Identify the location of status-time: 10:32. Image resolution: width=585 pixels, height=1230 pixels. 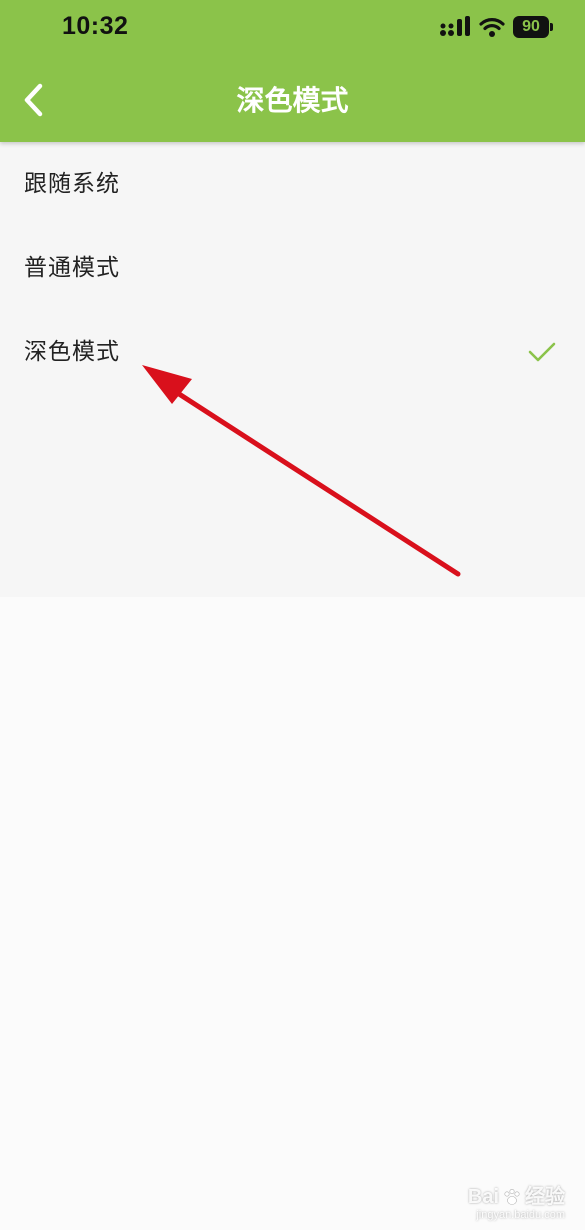
(95, 26).